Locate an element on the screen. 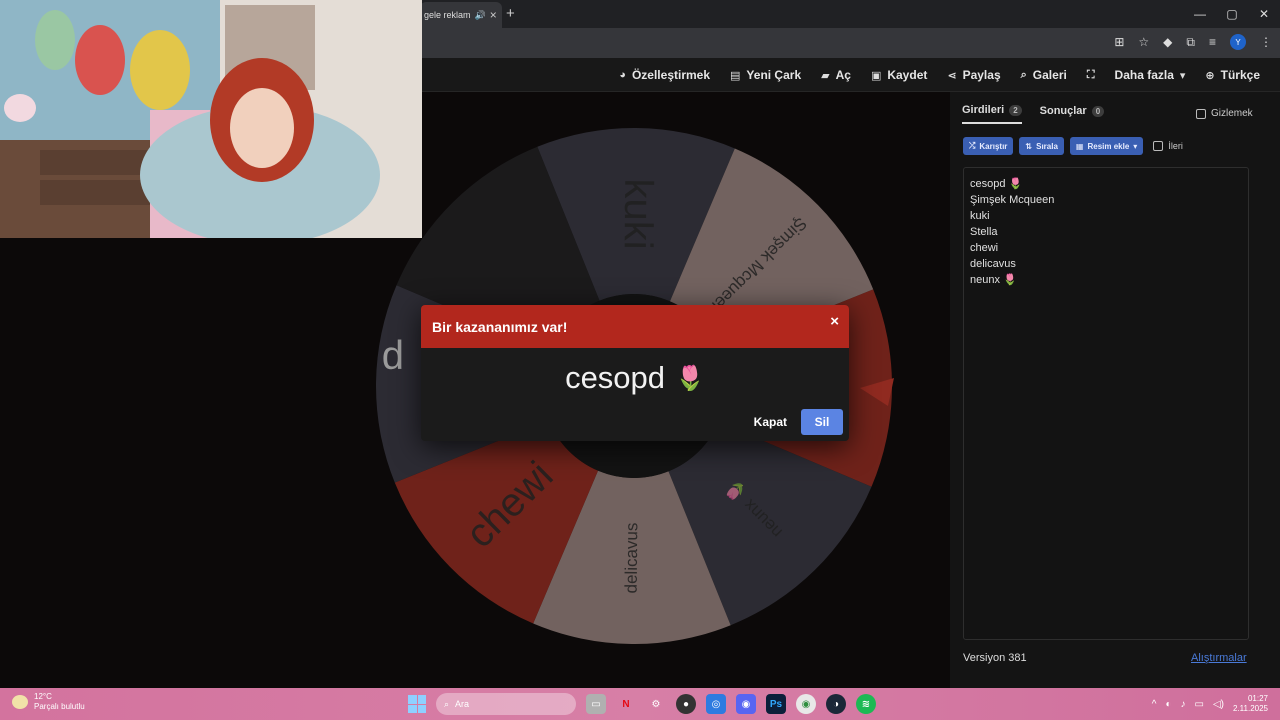 This screenshot has height=720, width=1280. add-image-button: ▦ Resim ekle ▾ is located at coordinates (1106, 146).